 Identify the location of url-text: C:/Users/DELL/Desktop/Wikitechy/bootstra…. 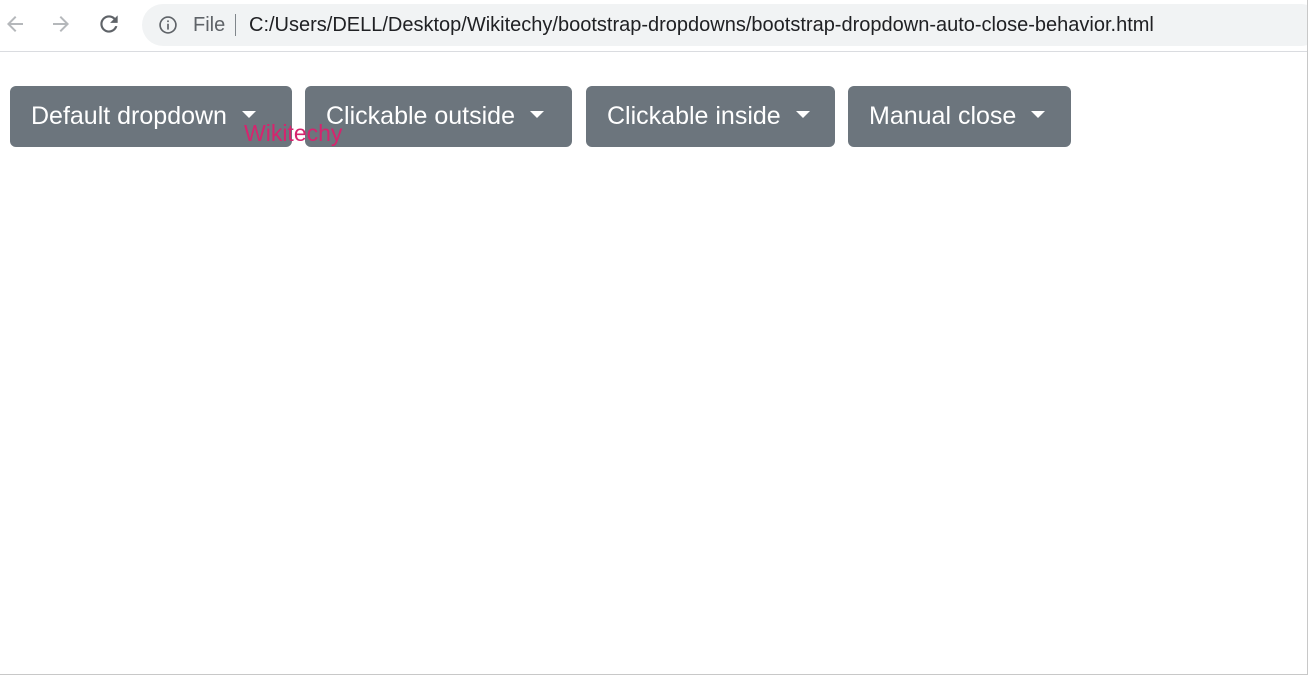
(701, 25).